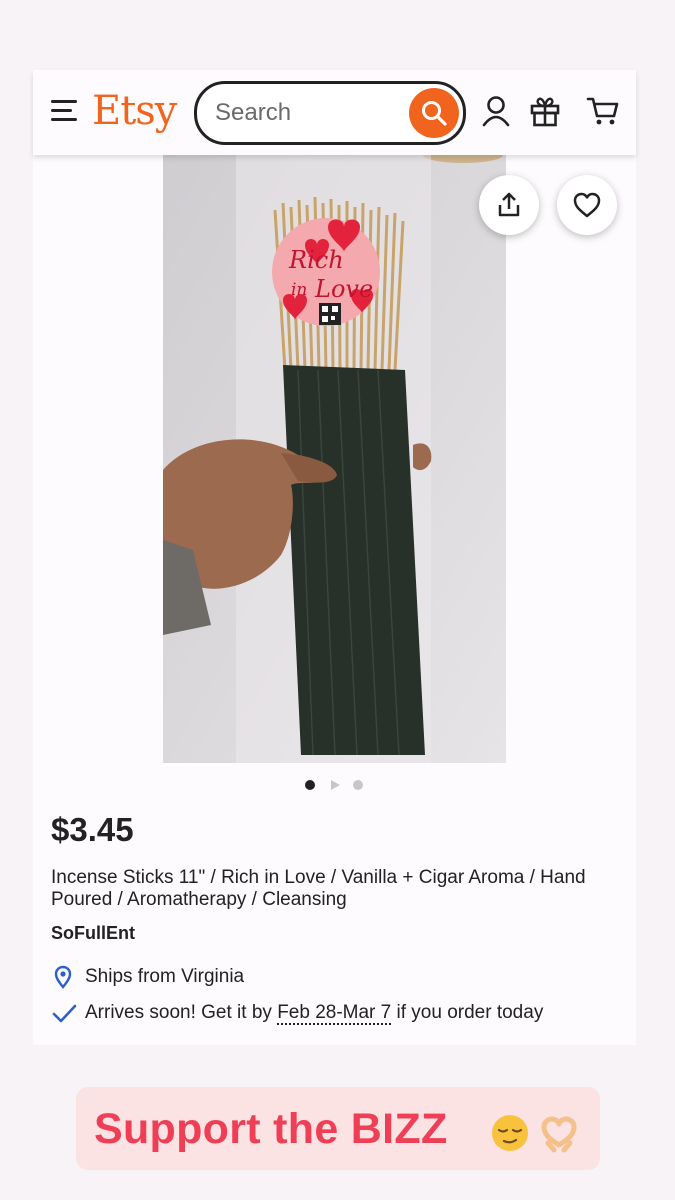  I want to click on menu-icon, so click(65, 111).